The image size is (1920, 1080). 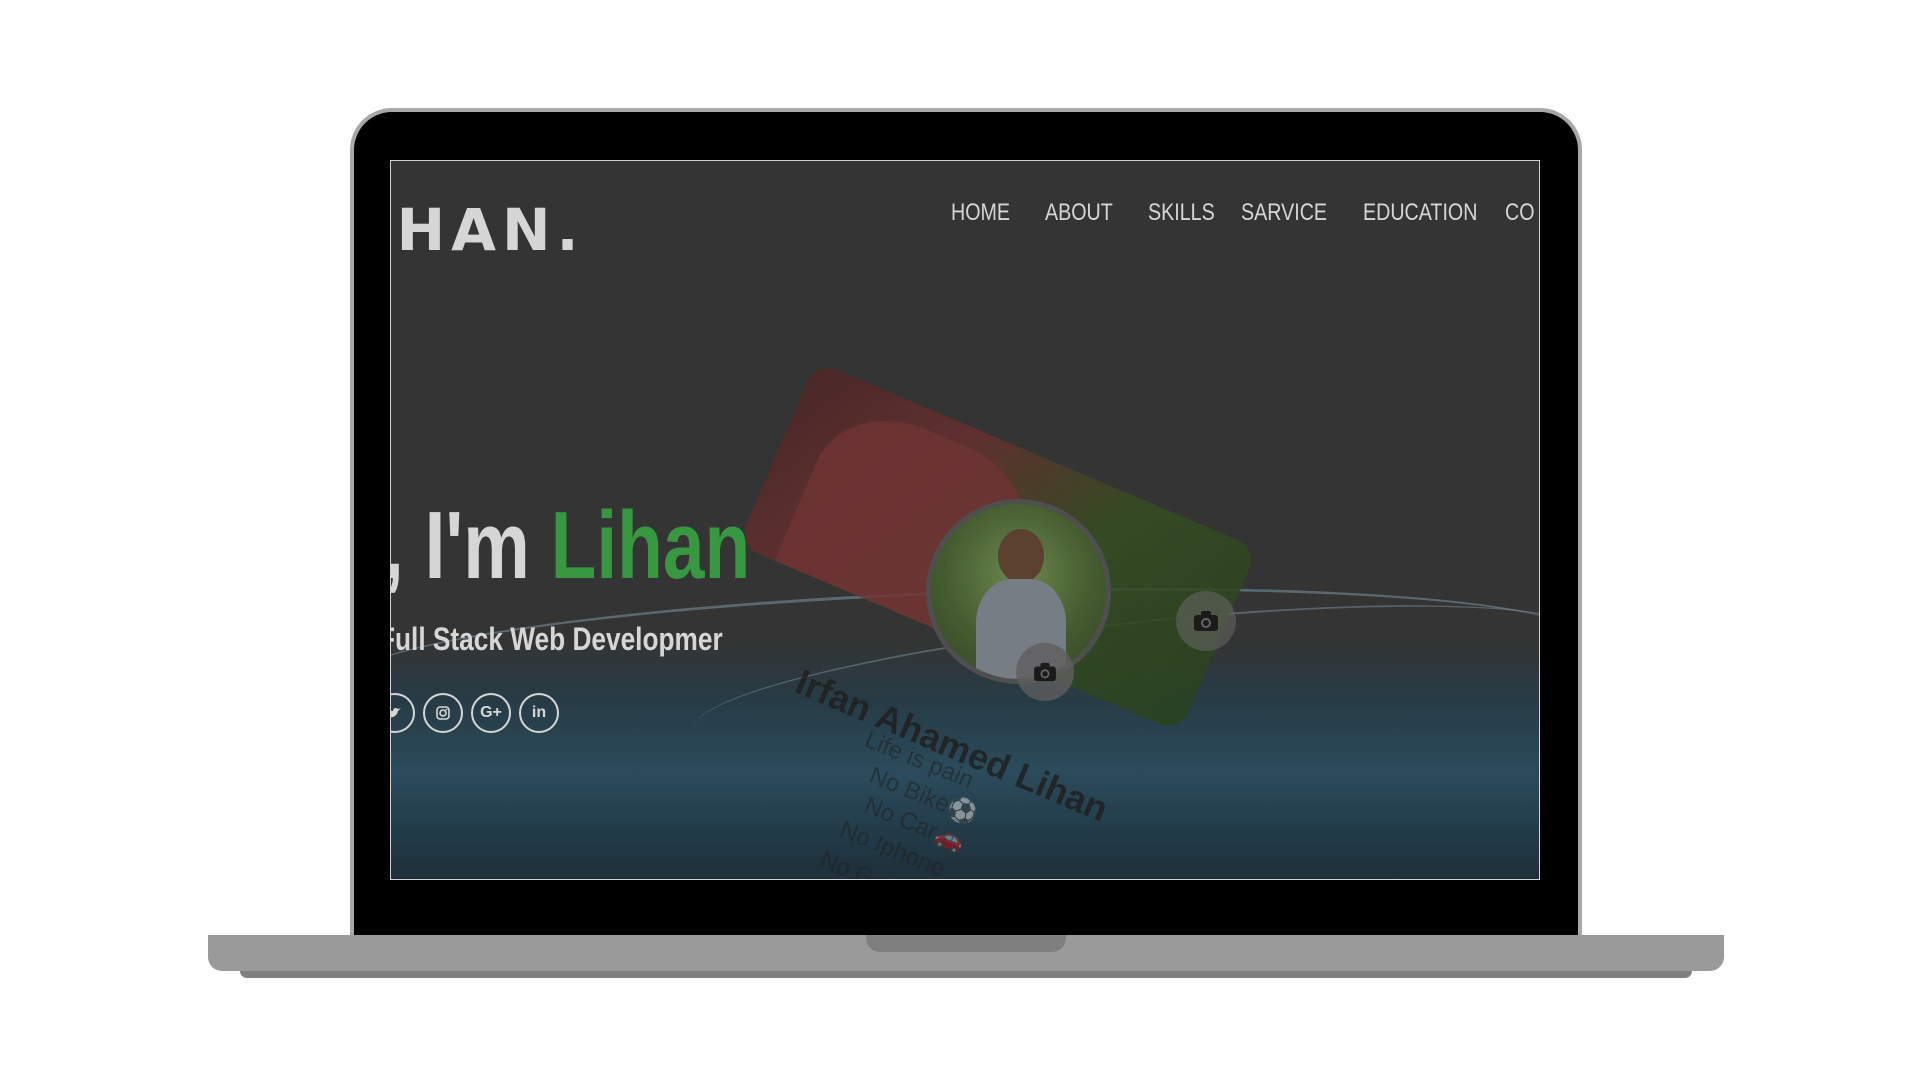 I want to click on hero-name: Lihan, so click(x=650, y=545).